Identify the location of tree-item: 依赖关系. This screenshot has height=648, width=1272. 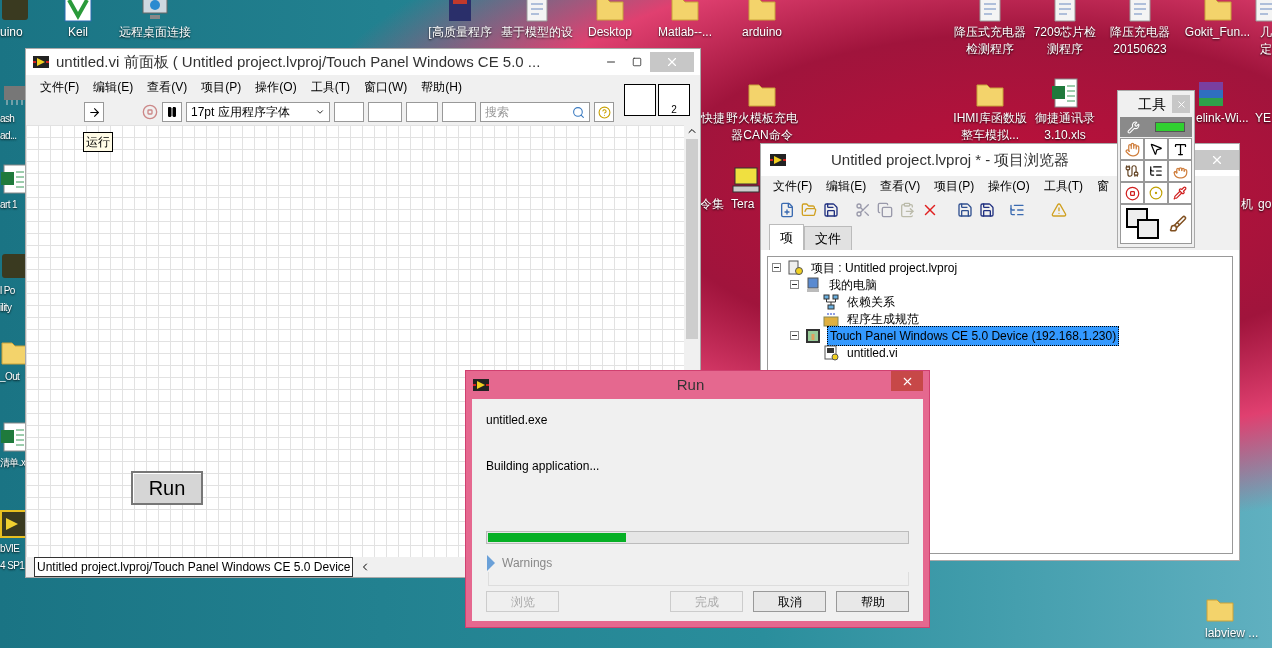
(871, 301).